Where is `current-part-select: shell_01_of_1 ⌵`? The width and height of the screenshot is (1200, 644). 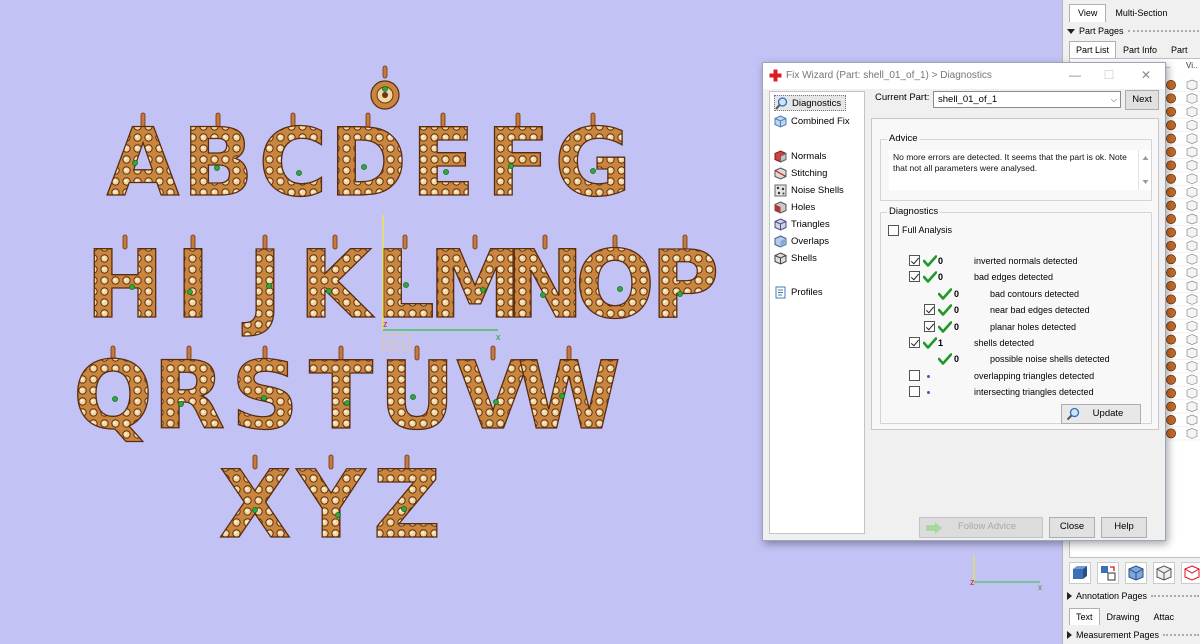 current-part-select: shell_01_of_1 ⌵ is located at coordinates (1027, 99).